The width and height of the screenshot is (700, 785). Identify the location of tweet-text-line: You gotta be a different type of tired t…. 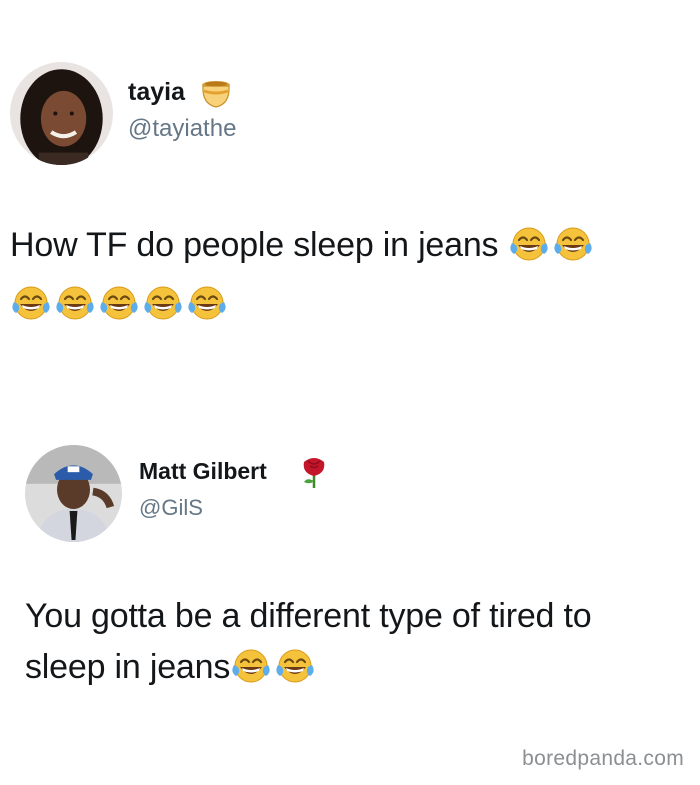
(308, 616).